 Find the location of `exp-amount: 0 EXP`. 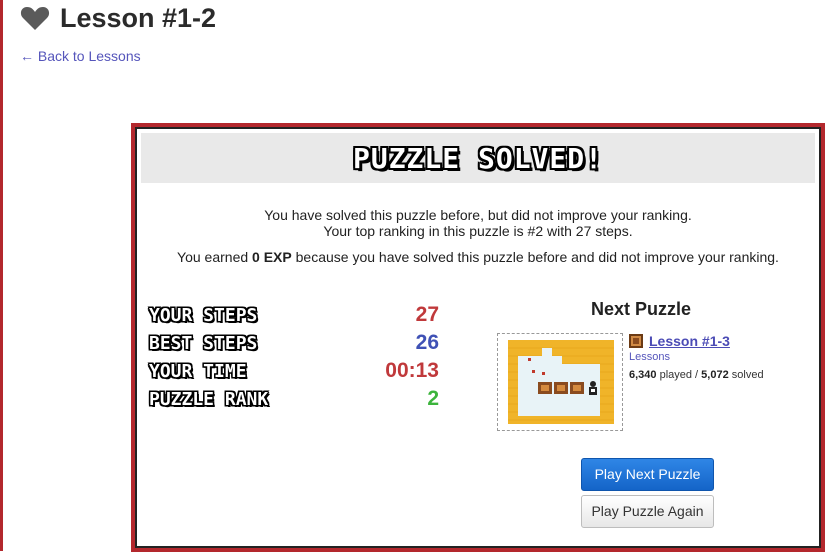

exp-amount: 0 EXP is located at coordinates (272, 257).